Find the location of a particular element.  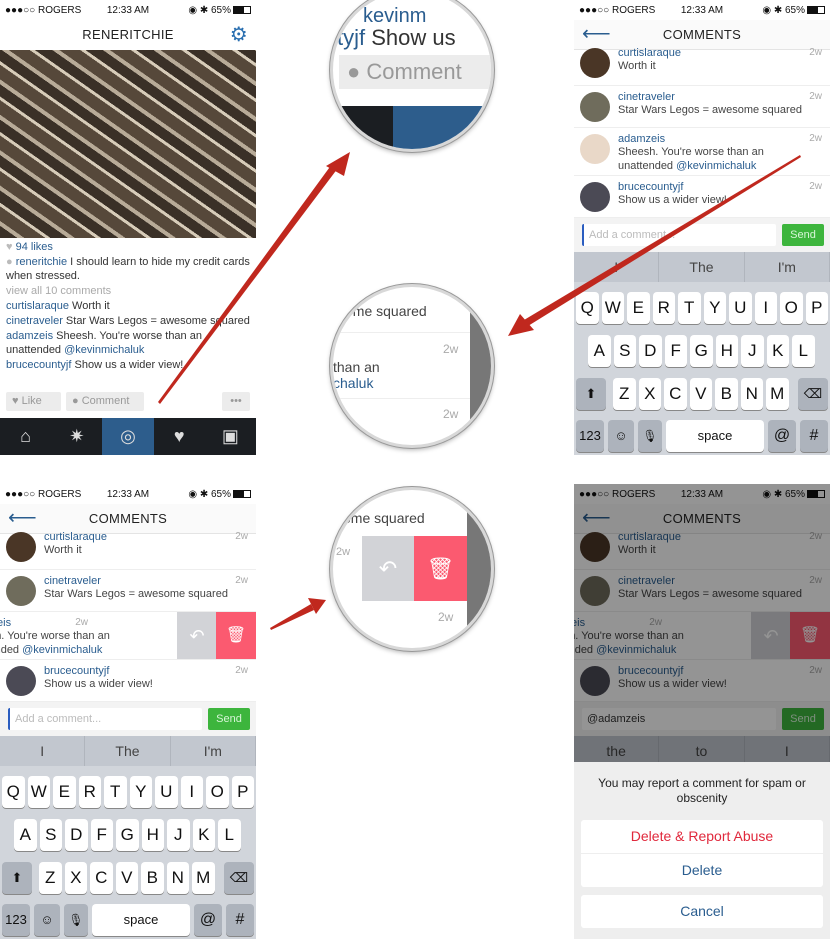

camera-icon: ◎ is located at coordinates (128, 436).